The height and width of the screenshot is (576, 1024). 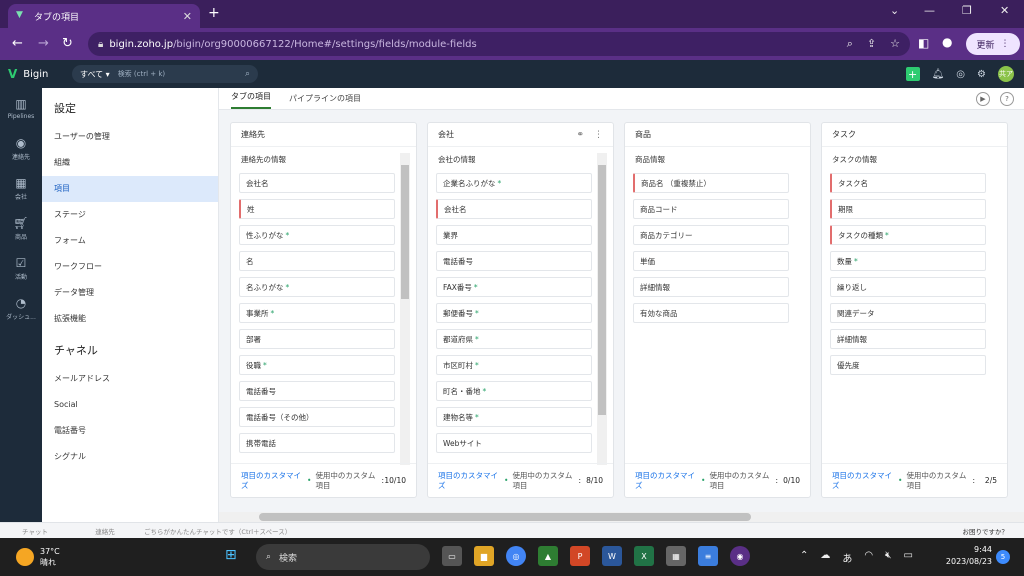 I want to click on chevron-up-icon: ⌃, so click(x=804, y=557).